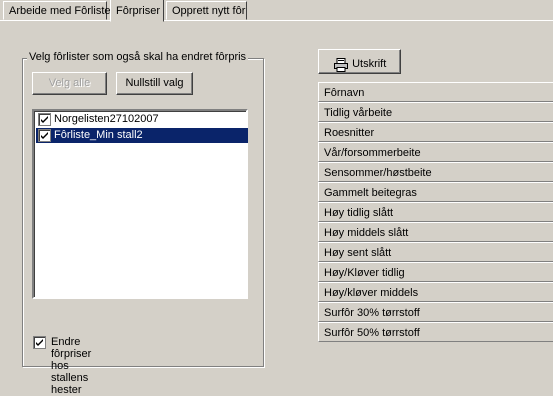 The image size is (553, 396). I want to click on grid-header-fornavn: Fôrnavn, so click(435, 92).